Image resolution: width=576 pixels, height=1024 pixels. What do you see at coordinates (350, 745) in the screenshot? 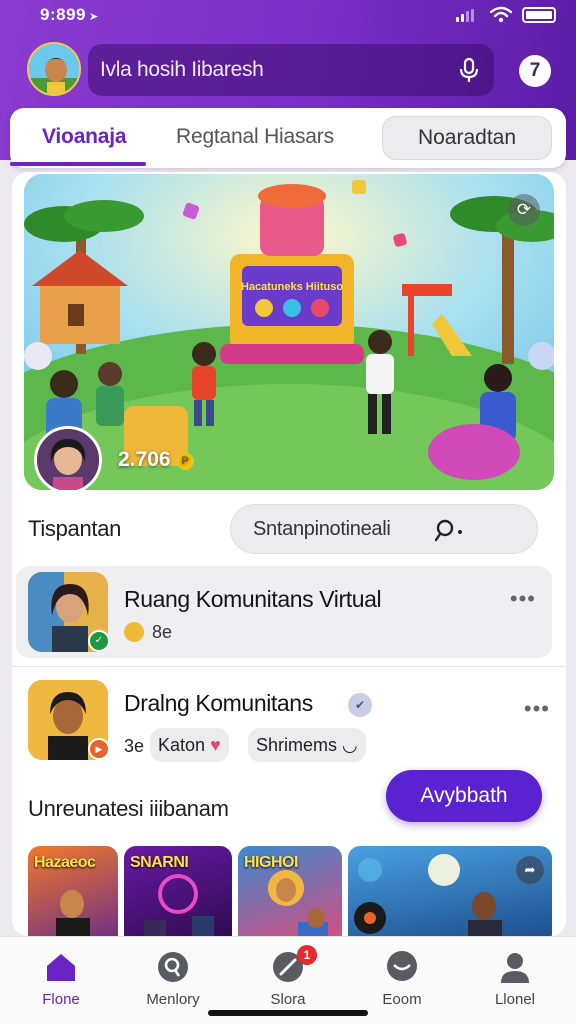
I see `cup-icon: ◡` at bounding box center [350, 745].